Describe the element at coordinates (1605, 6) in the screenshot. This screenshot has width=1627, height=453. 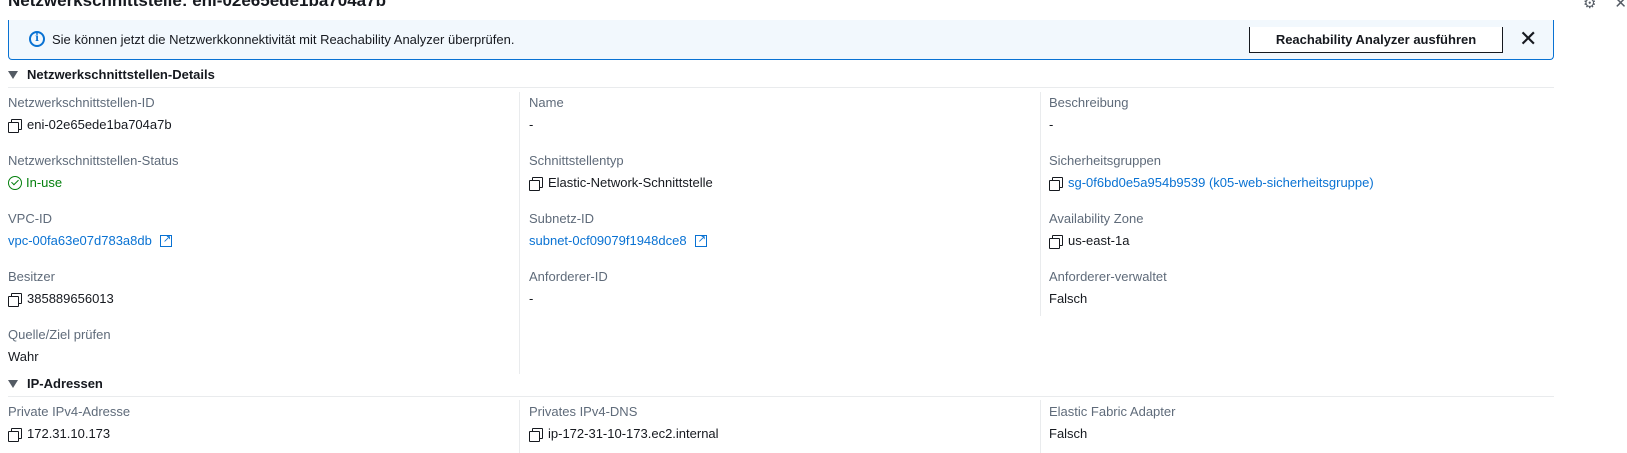
I see `panel-actions: ⚙ ✕` at that location.